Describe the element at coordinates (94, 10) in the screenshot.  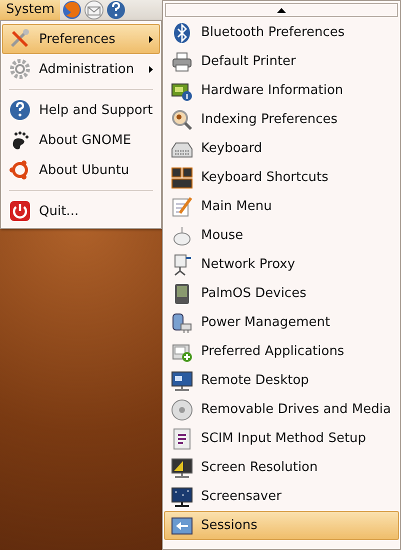
I see `envelope-icon` at that location.